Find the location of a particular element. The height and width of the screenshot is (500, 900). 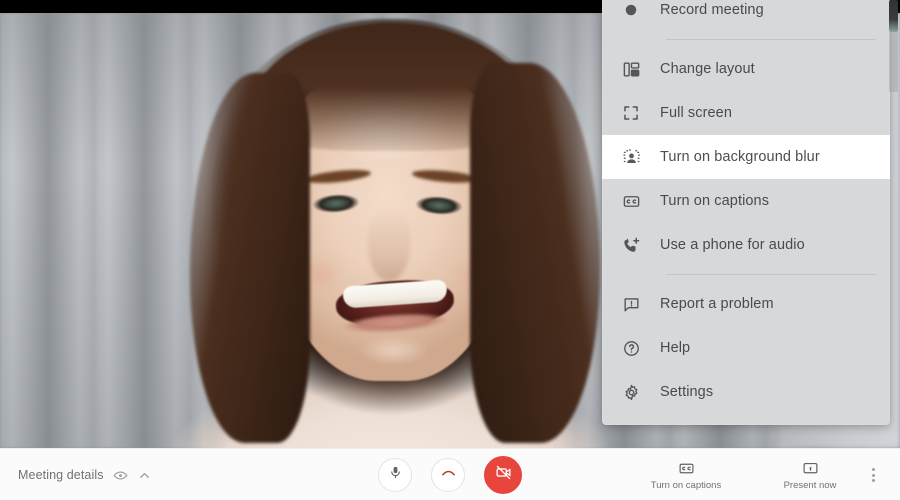

menu-item-label: Turn on captions is located at coordinates (715, 201).